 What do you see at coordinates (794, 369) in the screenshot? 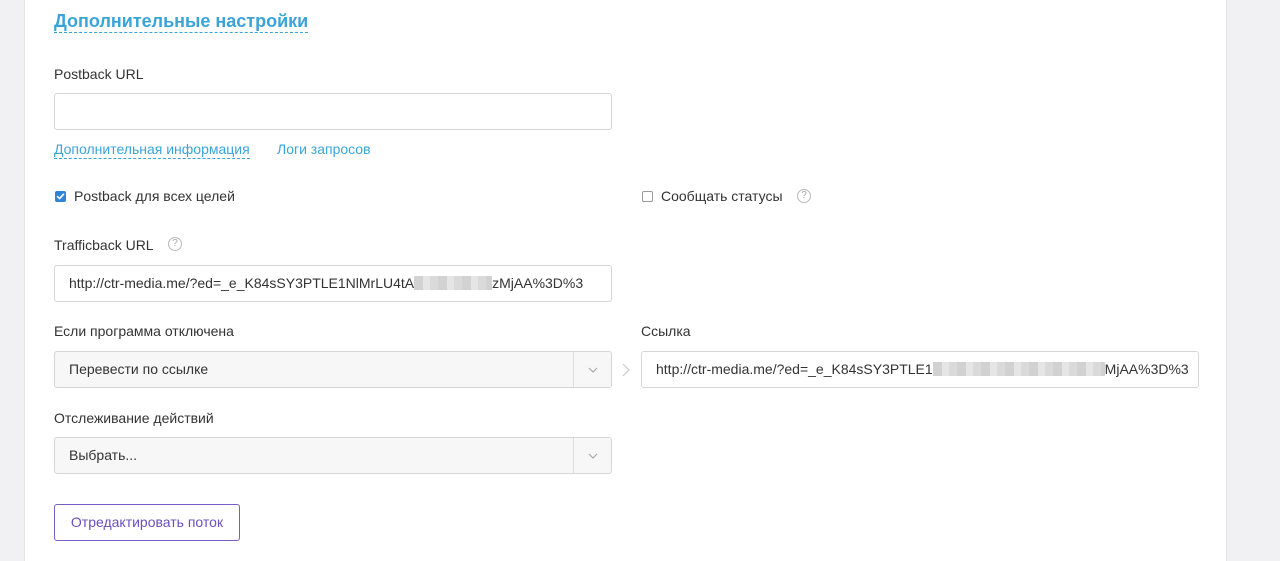
I see `link-value-start: http://ctr-media.me/?ed=_e_K84sSY3PTLE1` at bounding box center [794, 369].